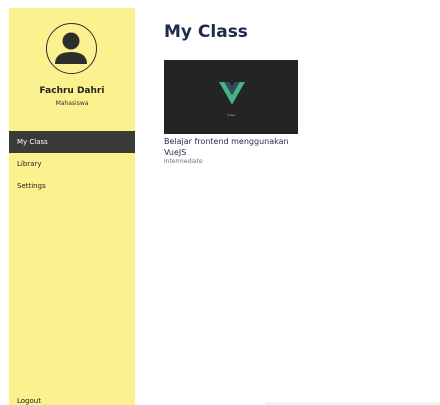 The image size is (440, 405). I want to click on vue-logo-icon, so click(232, 93).